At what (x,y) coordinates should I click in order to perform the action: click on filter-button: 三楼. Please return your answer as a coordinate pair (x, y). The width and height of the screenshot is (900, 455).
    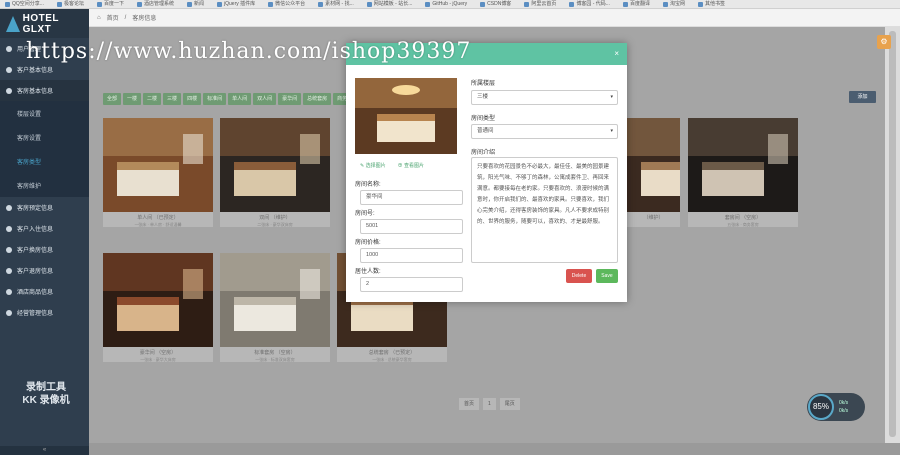
    Looking at the image, I should click on (172, 99).